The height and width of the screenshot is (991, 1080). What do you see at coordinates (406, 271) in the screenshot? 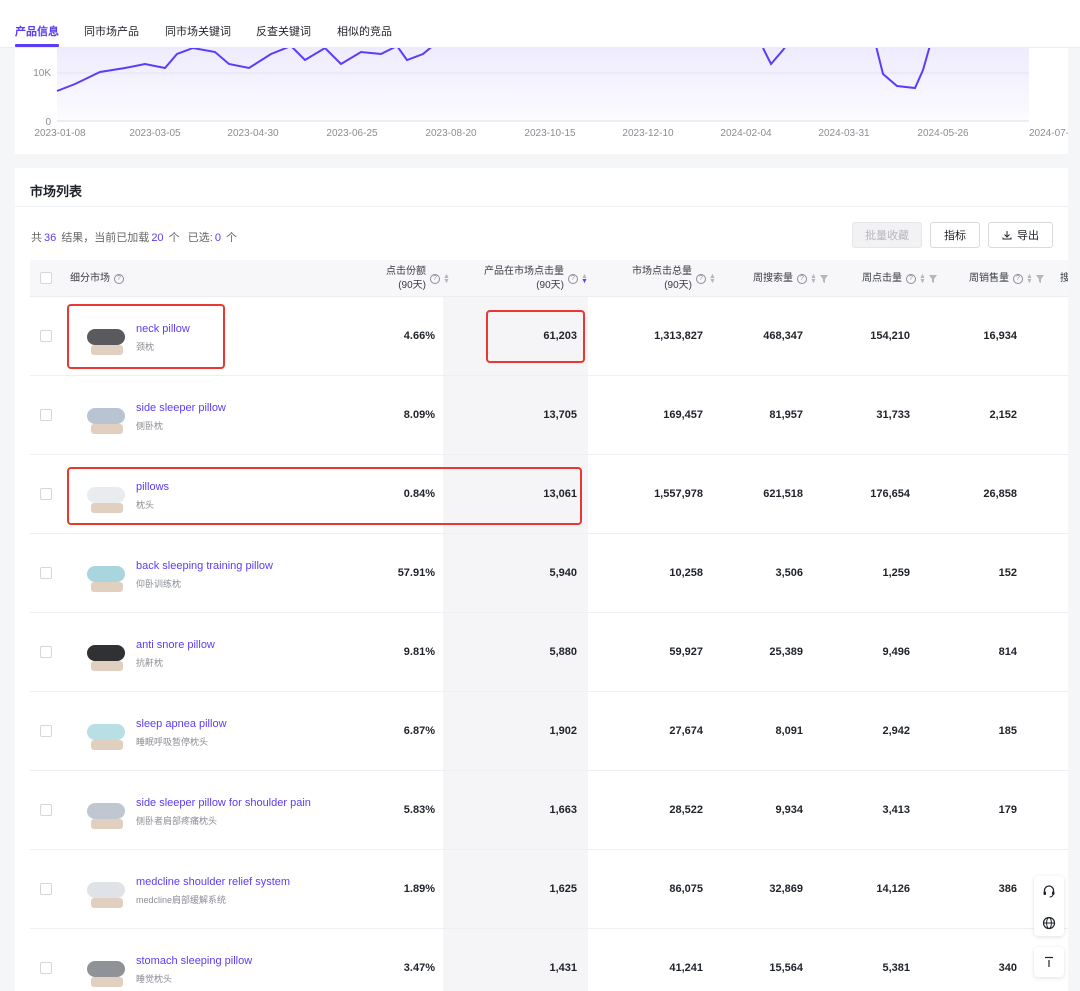
I see `th-click-share-label: 点击份额` at bounding box center [406, 271].